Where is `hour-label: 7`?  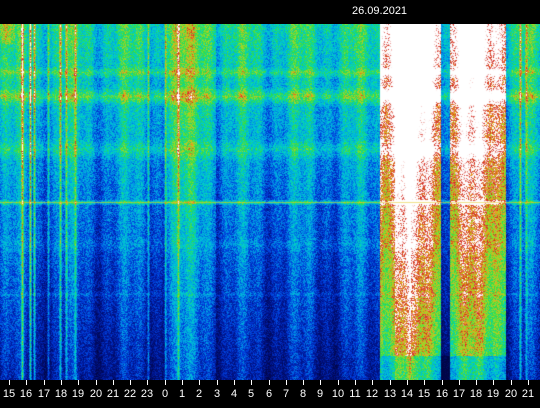 hour-label: 7 is located at coordinates (286, 394).